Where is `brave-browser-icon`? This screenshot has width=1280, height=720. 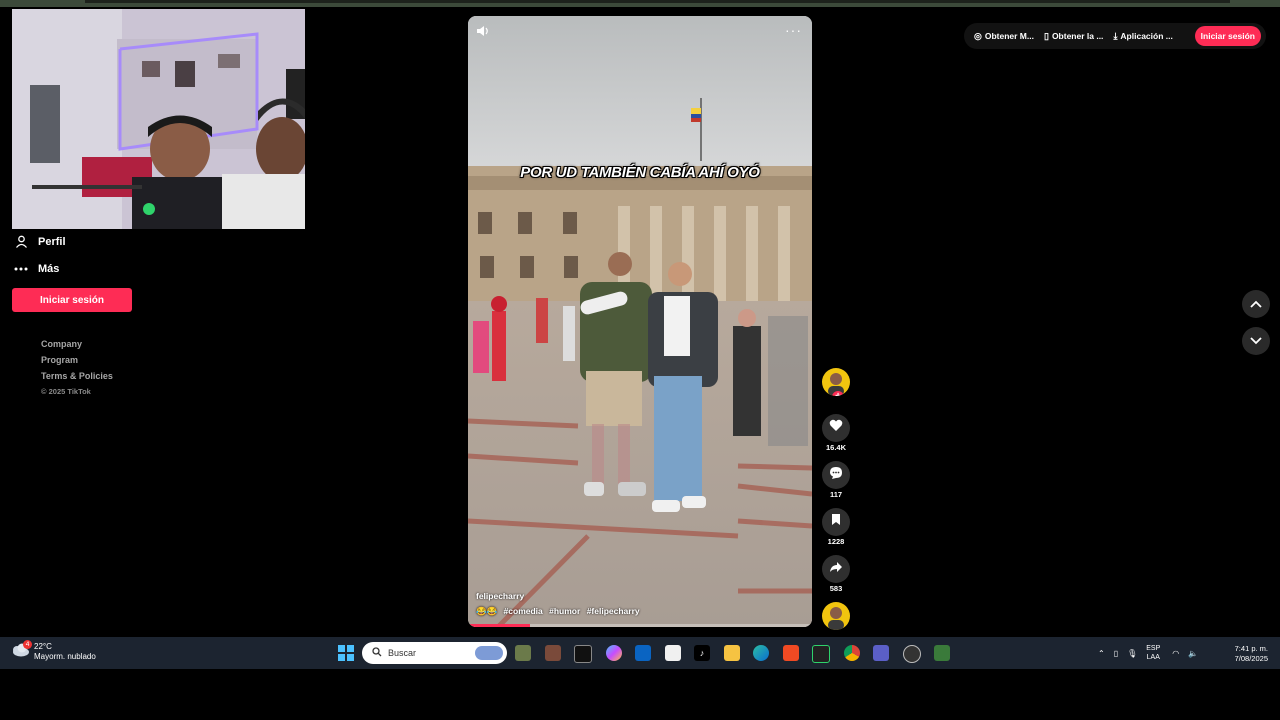 brave-browser-icon is located at coordinates (790, 653).